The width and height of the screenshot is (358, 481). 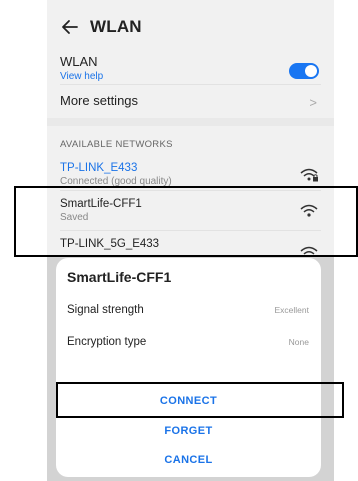 What do you see at coordinates (292, 310) in the screenshot?
I see `signal-strength-value: Excellent` at bounding box center [292, 310].